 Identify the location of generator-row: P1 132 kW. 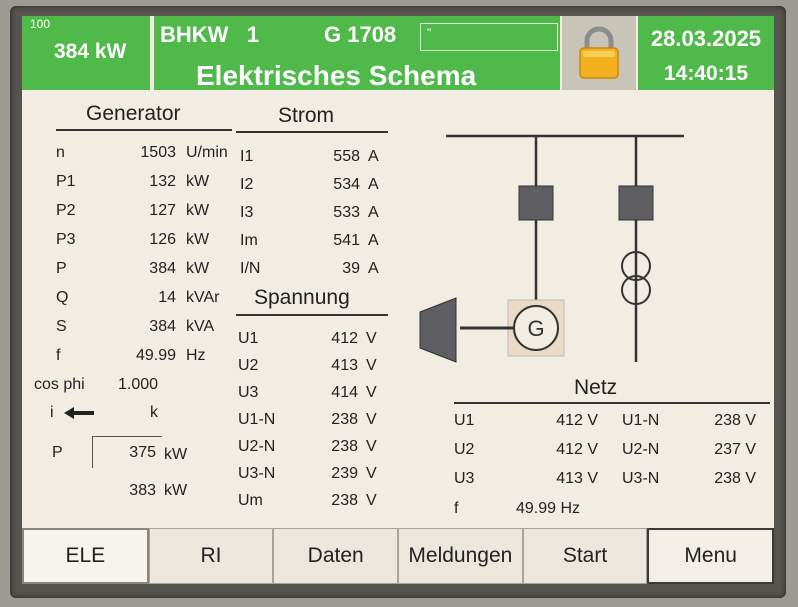
(156, 183).